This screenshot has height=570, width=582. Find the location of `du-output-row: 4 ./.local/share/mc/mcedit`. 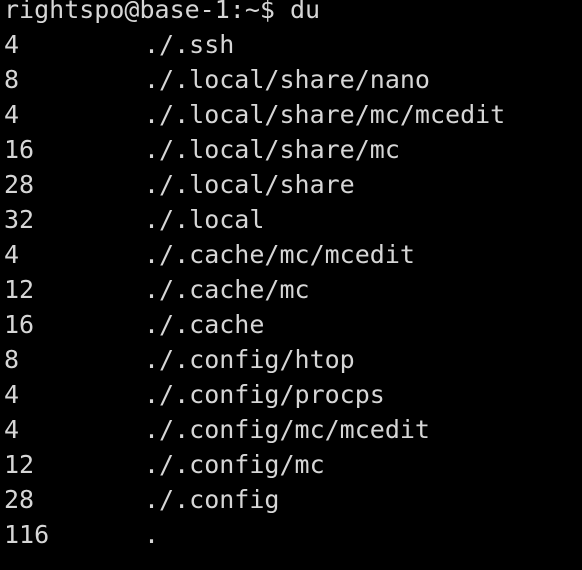

du-output-row: 4 ./.local/share/mc/mcedit is located at coordinates (293, 114).